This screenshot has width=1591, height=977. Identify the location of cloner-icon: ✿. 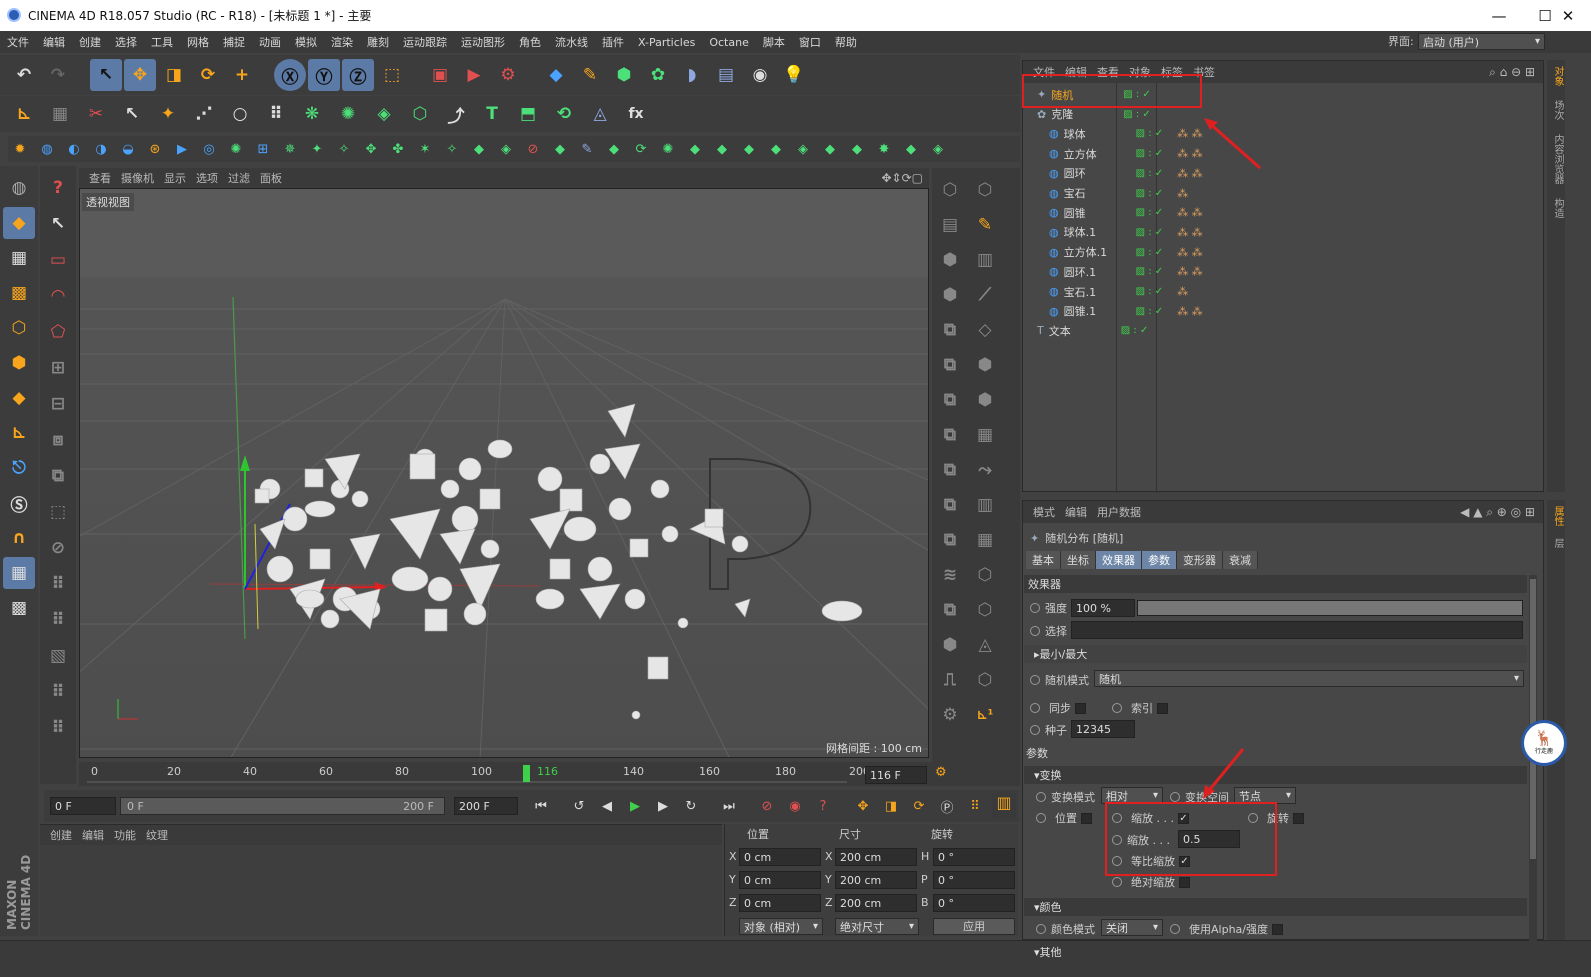
(658, 75).